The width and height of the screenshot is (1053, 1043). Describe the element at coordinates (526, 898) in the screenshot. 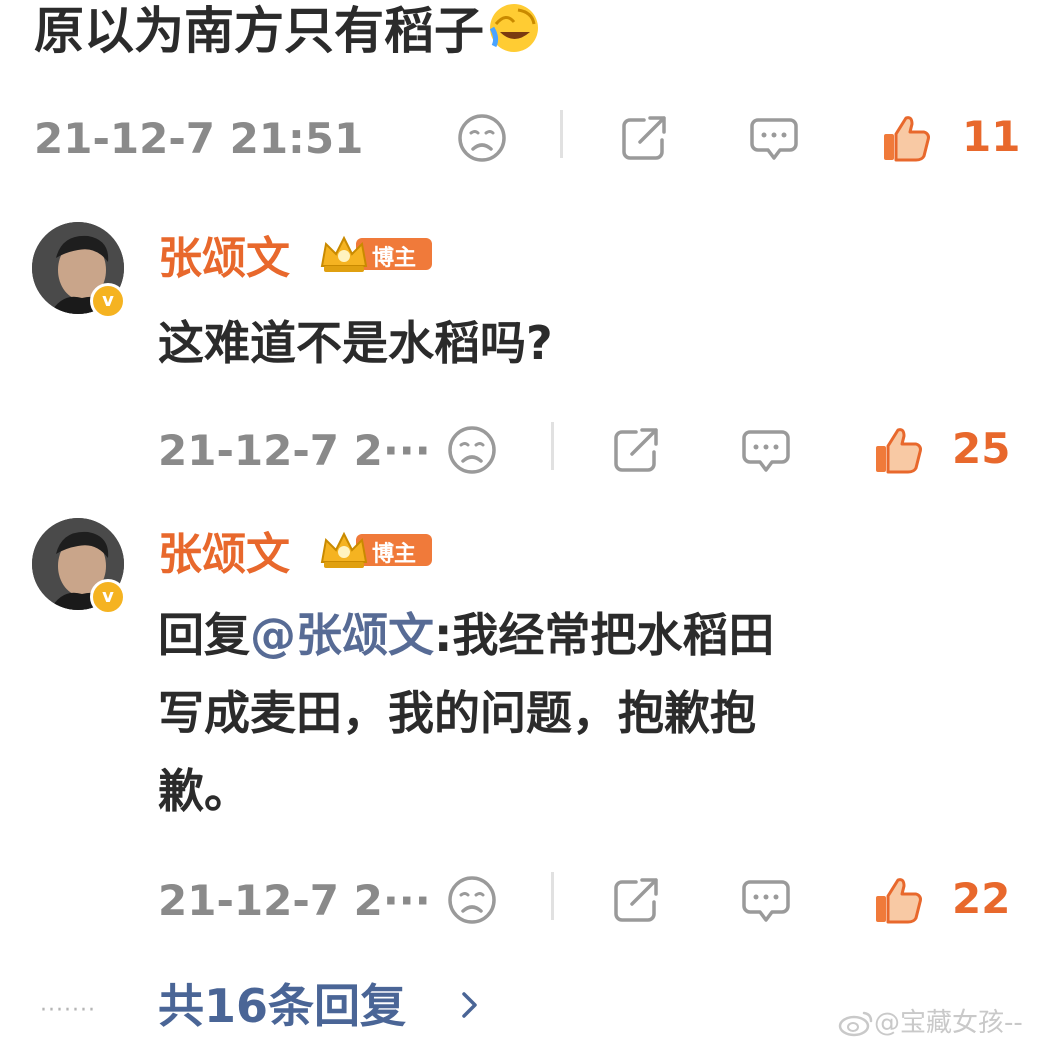

I see `reply-action-row: 21-12-7 2··· 22` at that location.